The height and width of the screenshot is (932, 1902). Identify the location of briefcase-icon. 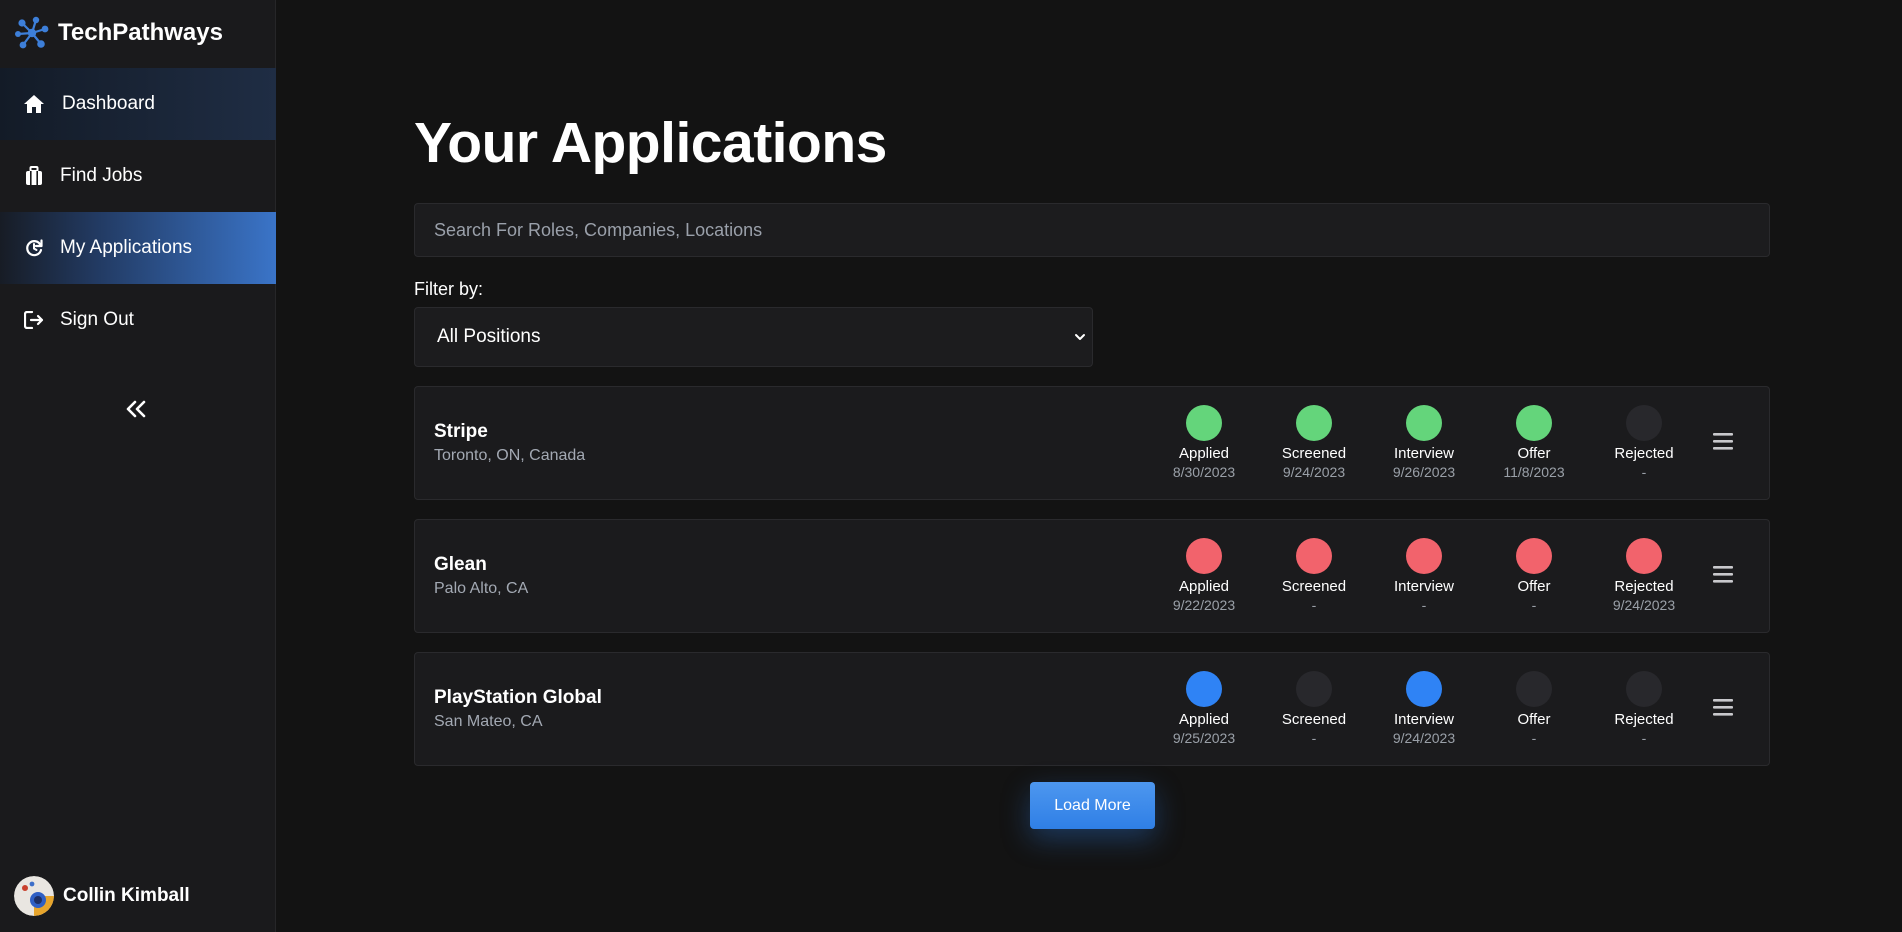
(34, 176).